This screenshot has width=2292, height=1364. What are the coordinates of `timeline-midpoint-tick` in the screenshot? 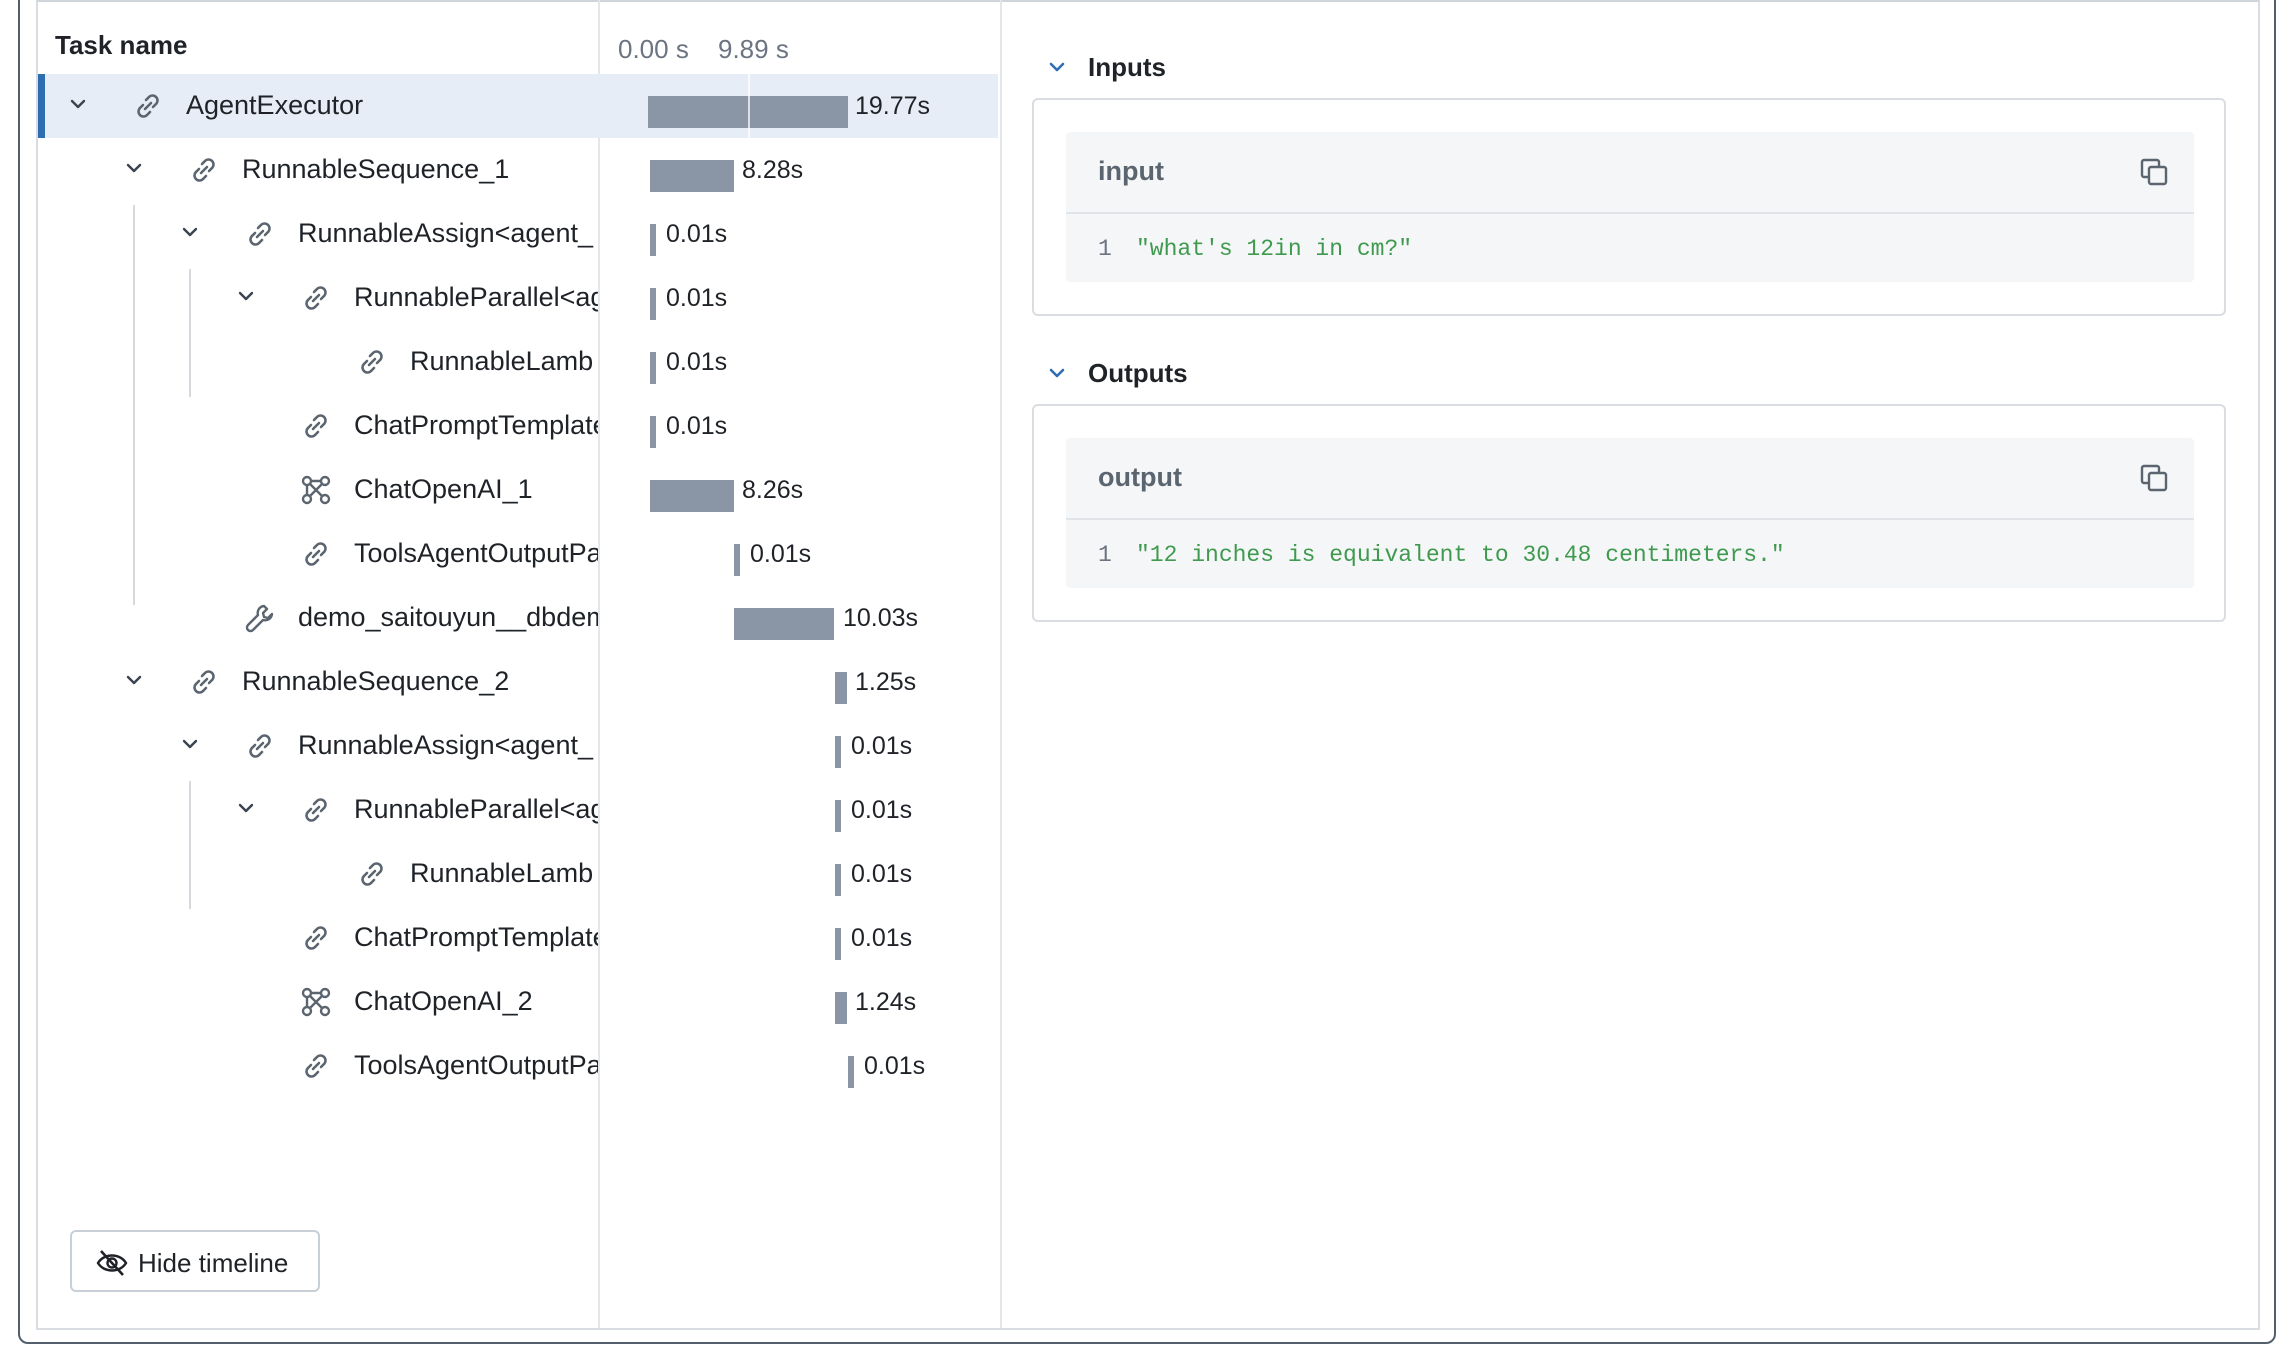 It's located at (749, 105).